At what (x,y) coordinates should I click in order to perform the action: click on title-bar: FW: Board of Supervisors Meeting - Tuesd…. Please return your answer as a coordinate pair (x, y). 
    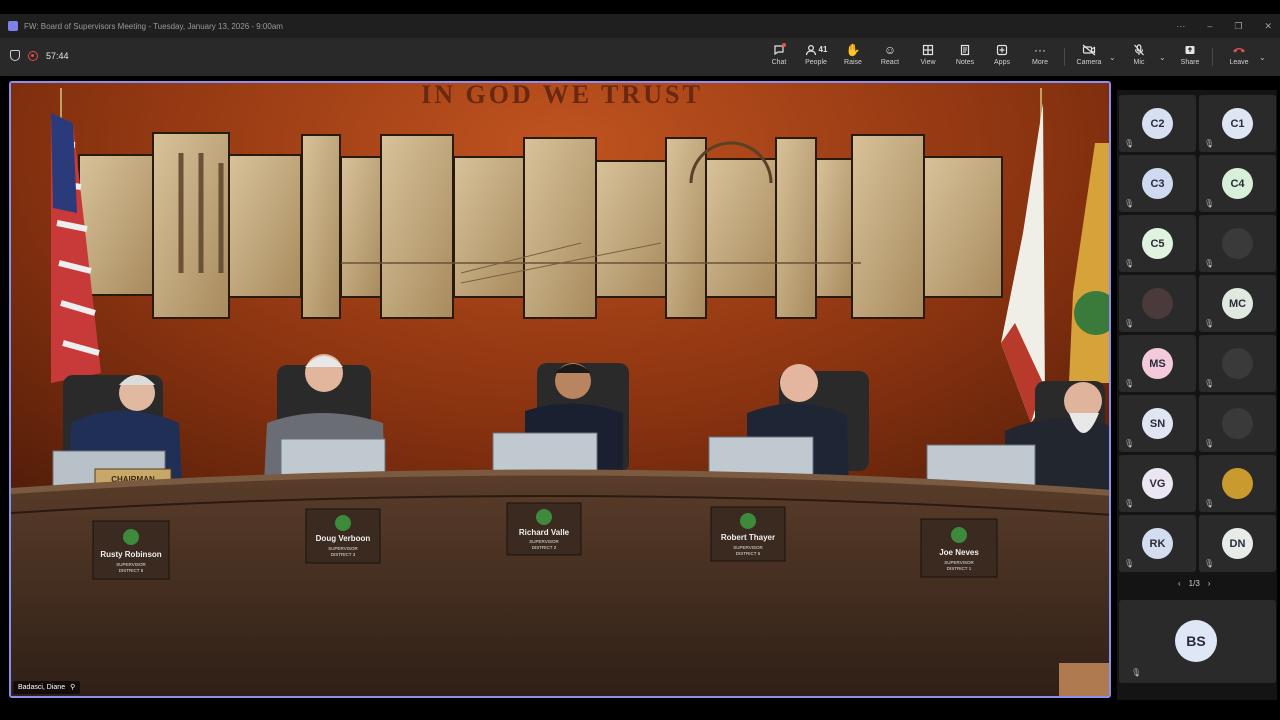
    Looking at the image, I should click on (640, 26).